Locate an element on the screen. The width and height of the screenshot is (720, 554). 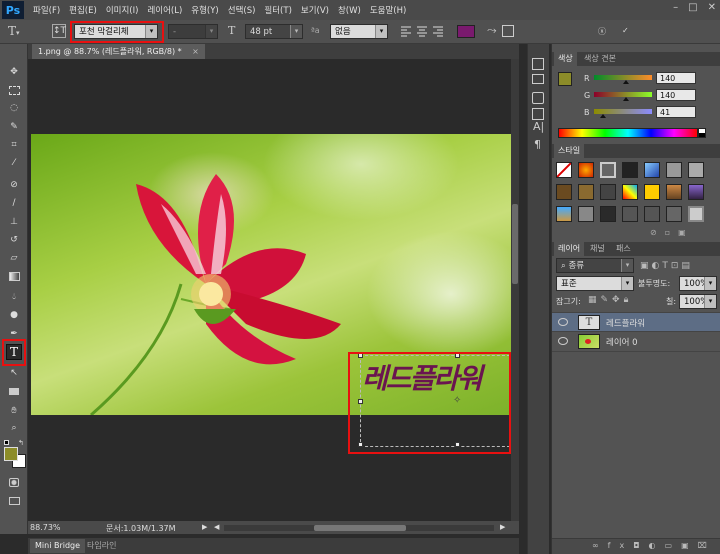
history-panel-icon is located at coordinates (538, 64).